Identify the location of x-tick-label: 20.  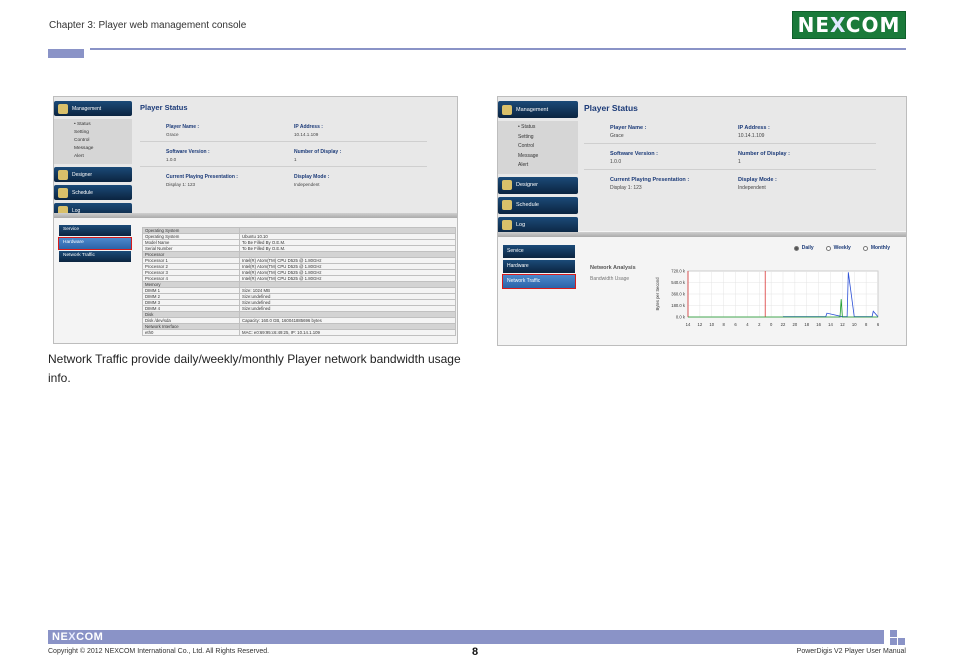
(795, 324).